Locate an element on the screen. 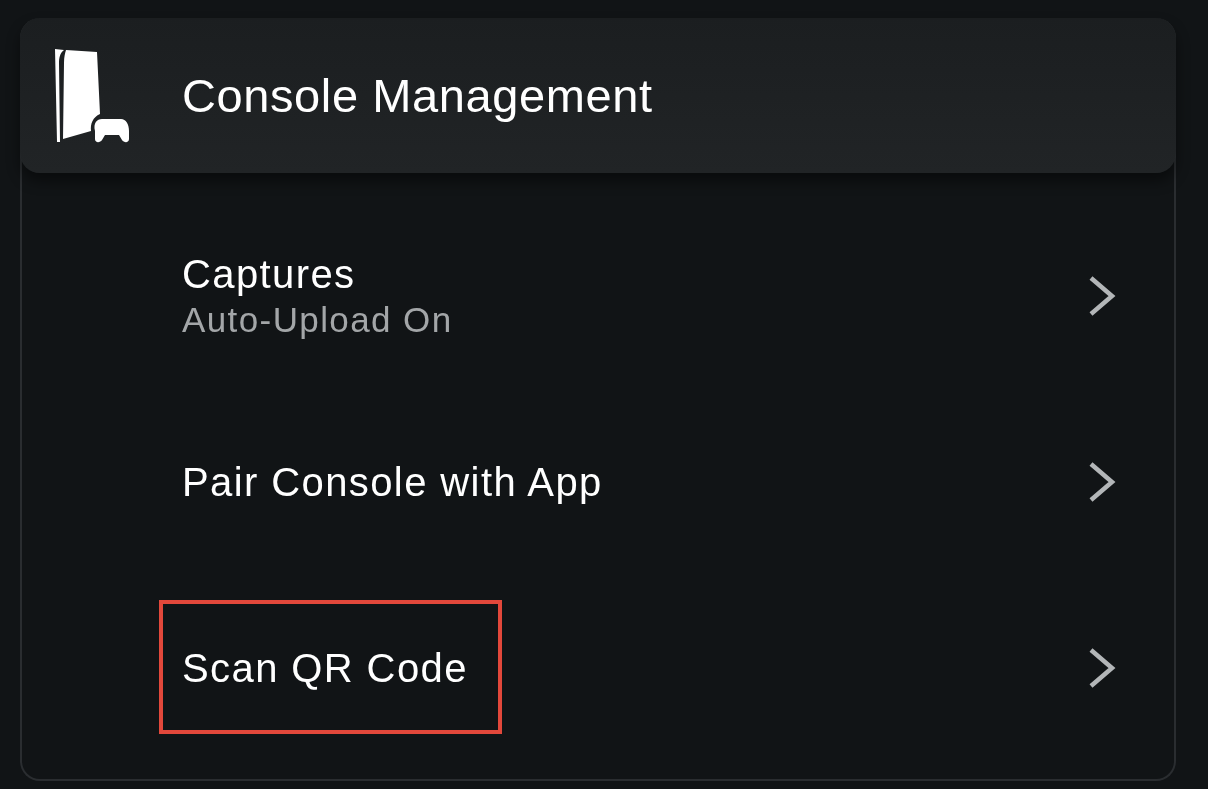  row-title: Scan QR Code is located at coordinates (325, 668).